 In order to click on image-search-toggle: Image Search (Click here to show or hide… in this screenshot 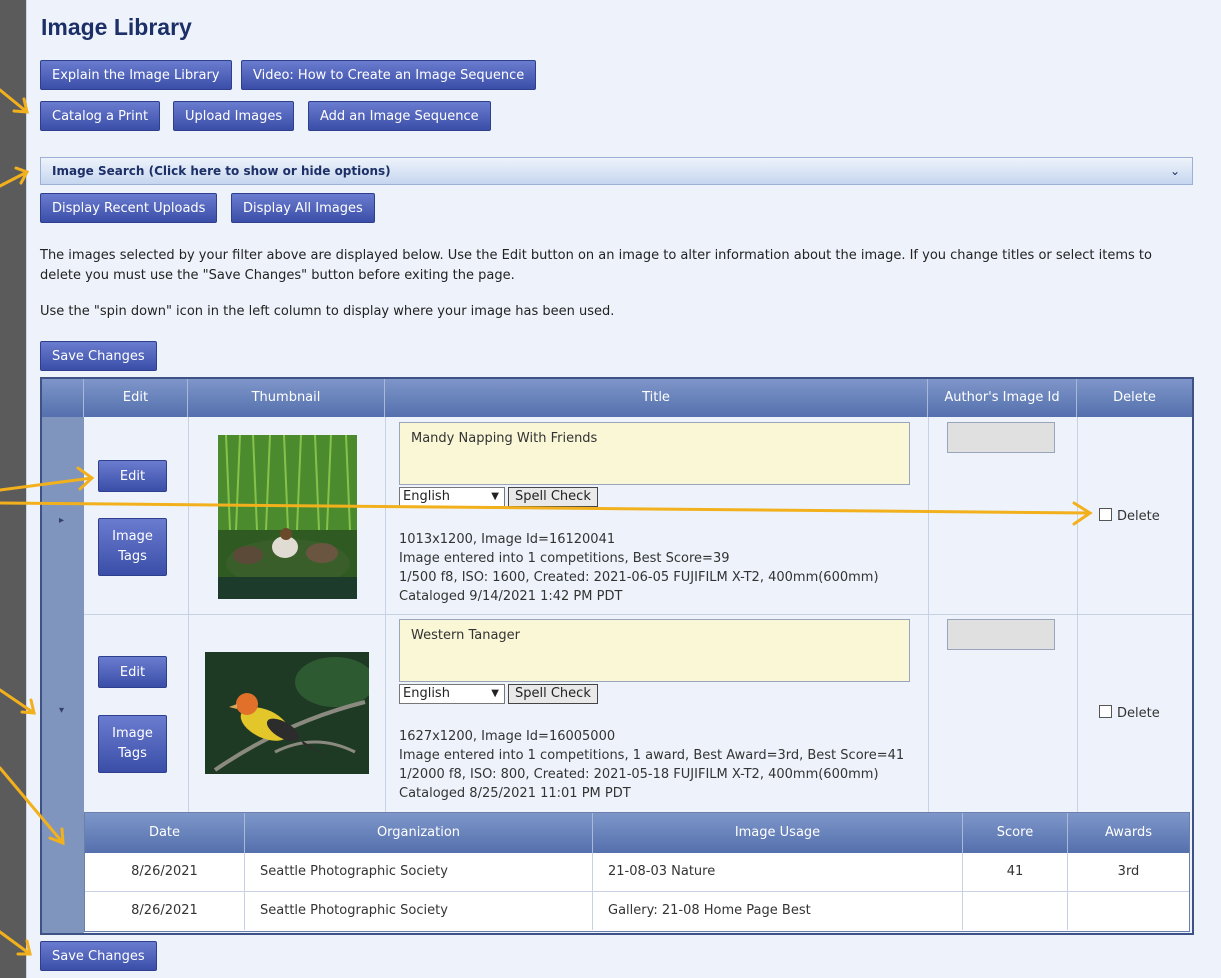, I will do `click(616, 171)`.